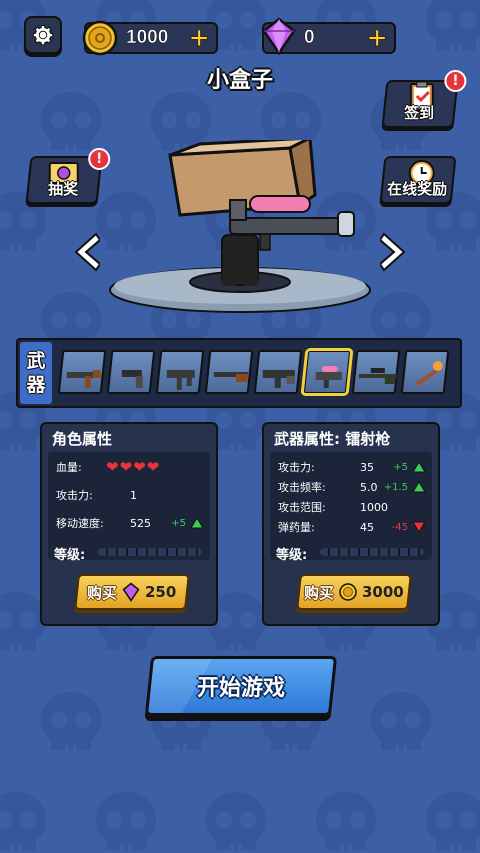 The height and width of the screenshot is (853, 480). What do you see at coordinates (374, 507) in the screenshot?
I see `range-value: 1000` at bounding box center [374, 507].